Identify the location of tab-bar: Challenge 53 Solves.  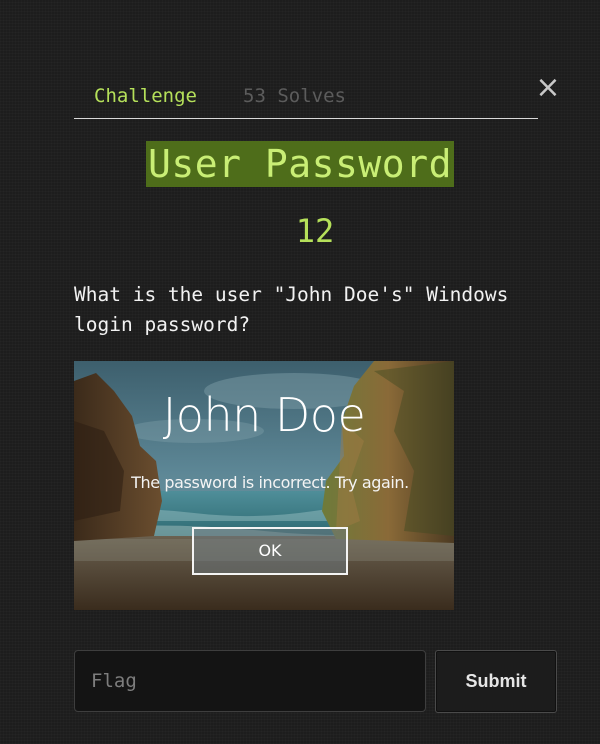
(306, 98).